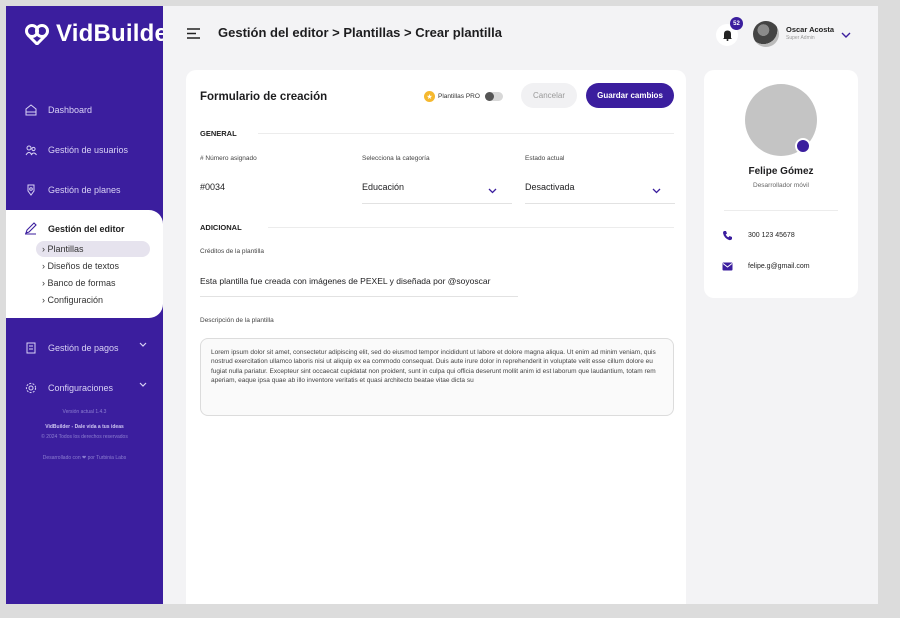 This screenshot has width=900, height=618. I want to click on sidebar-tagline: VidBuilder - Dale vida a tus ideas, so click(84, 427).